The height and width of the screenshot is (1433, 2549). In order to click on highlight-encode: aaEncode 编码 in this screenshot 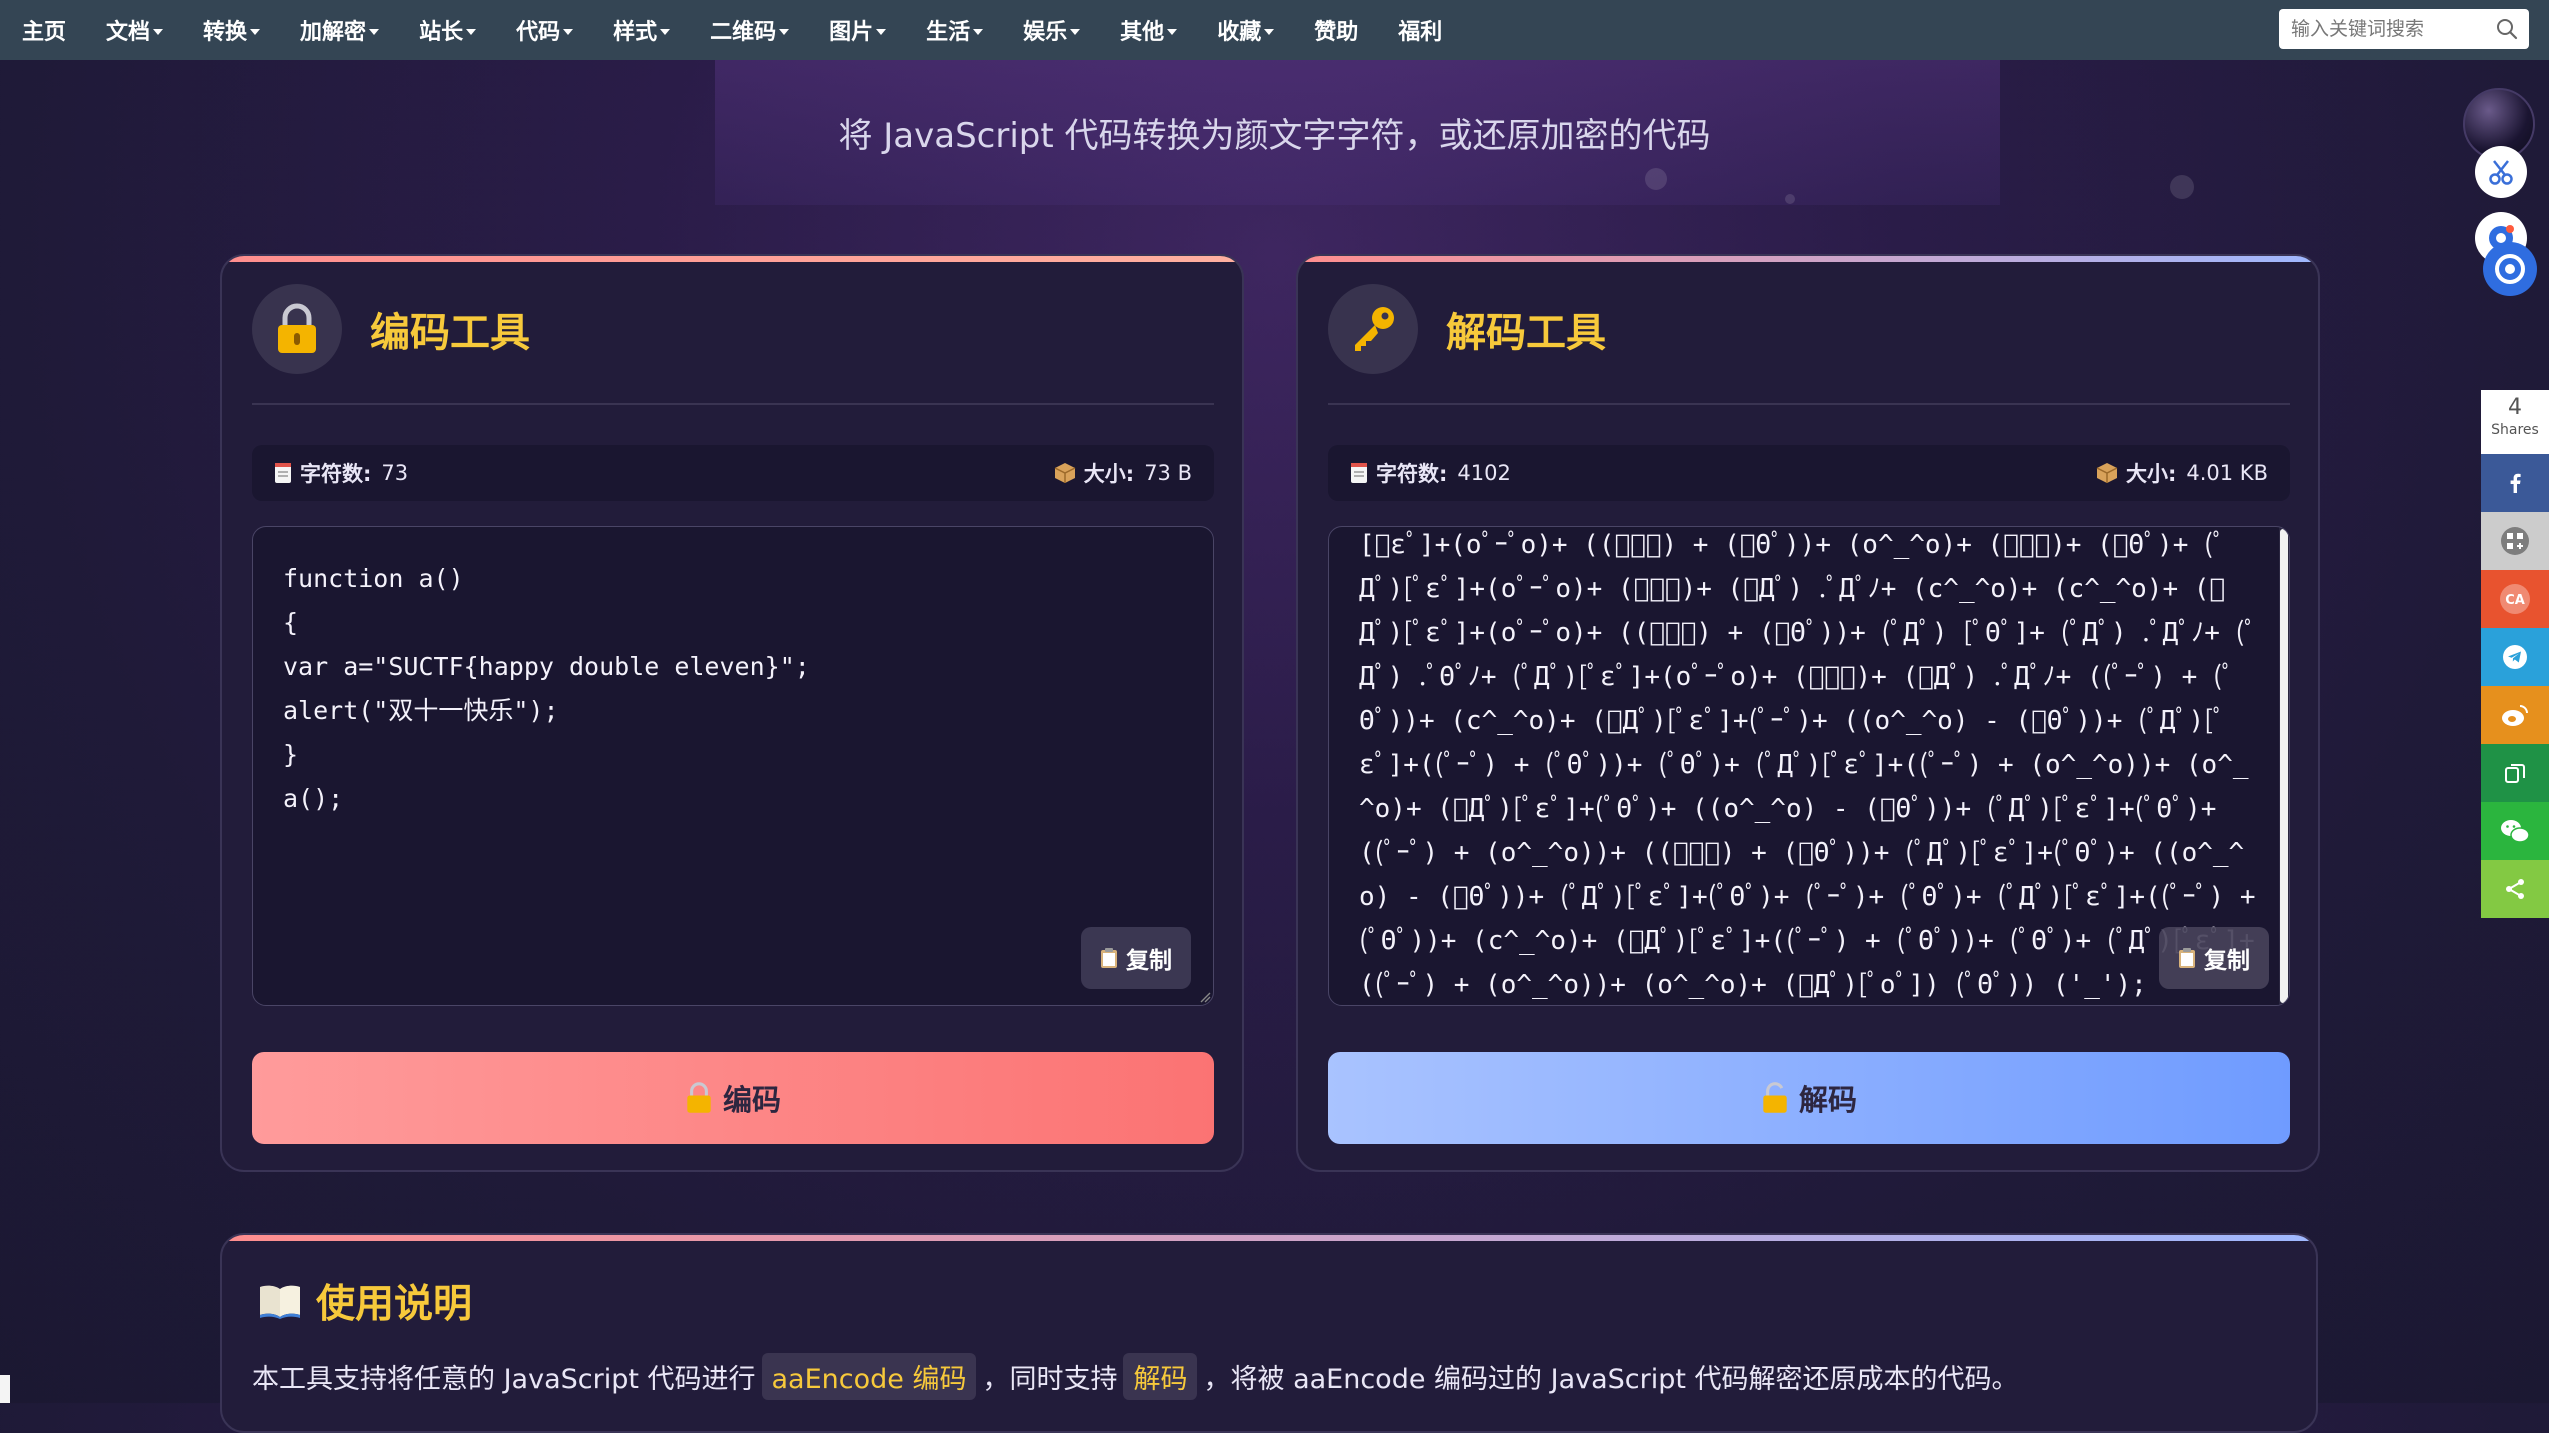, I will do `click(869, 1376)`.